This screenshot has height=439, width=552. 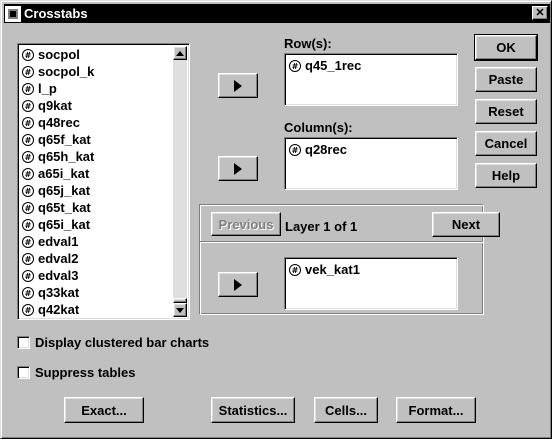 I want to click on layer-item: # vek_kat1, so click(x=324, y=269).